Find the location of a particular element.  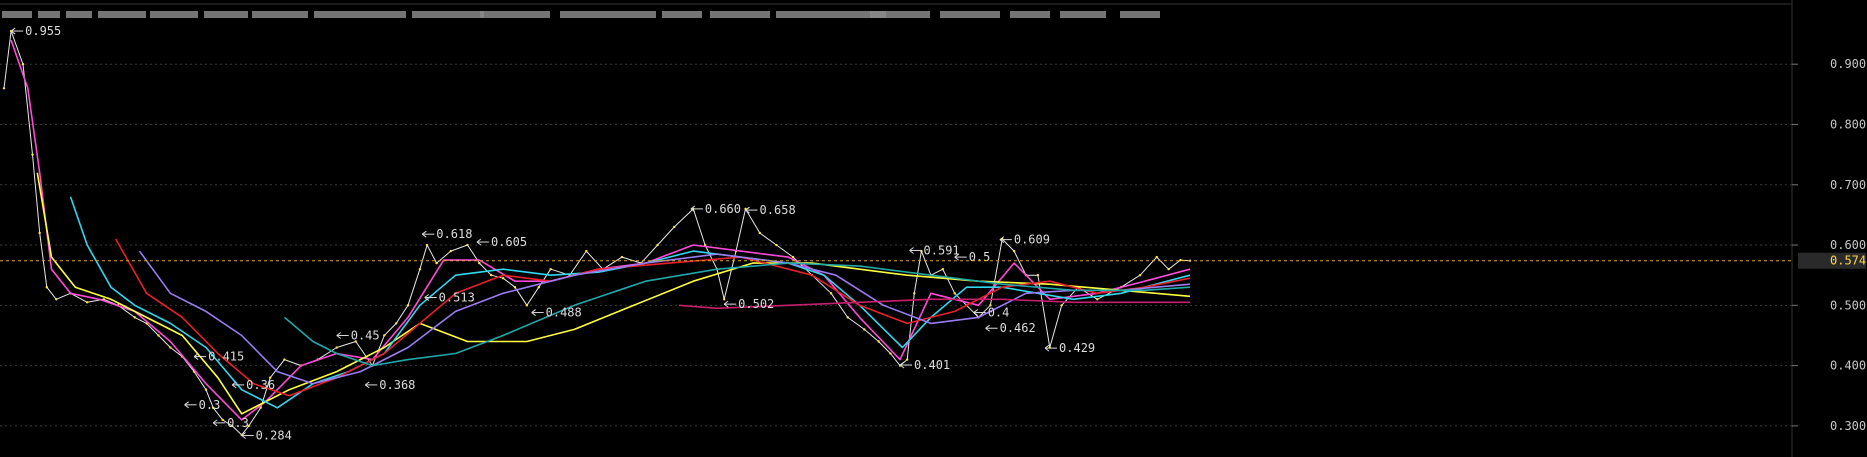

annotation-label: 0.4 is located at coordinates (999, 313).